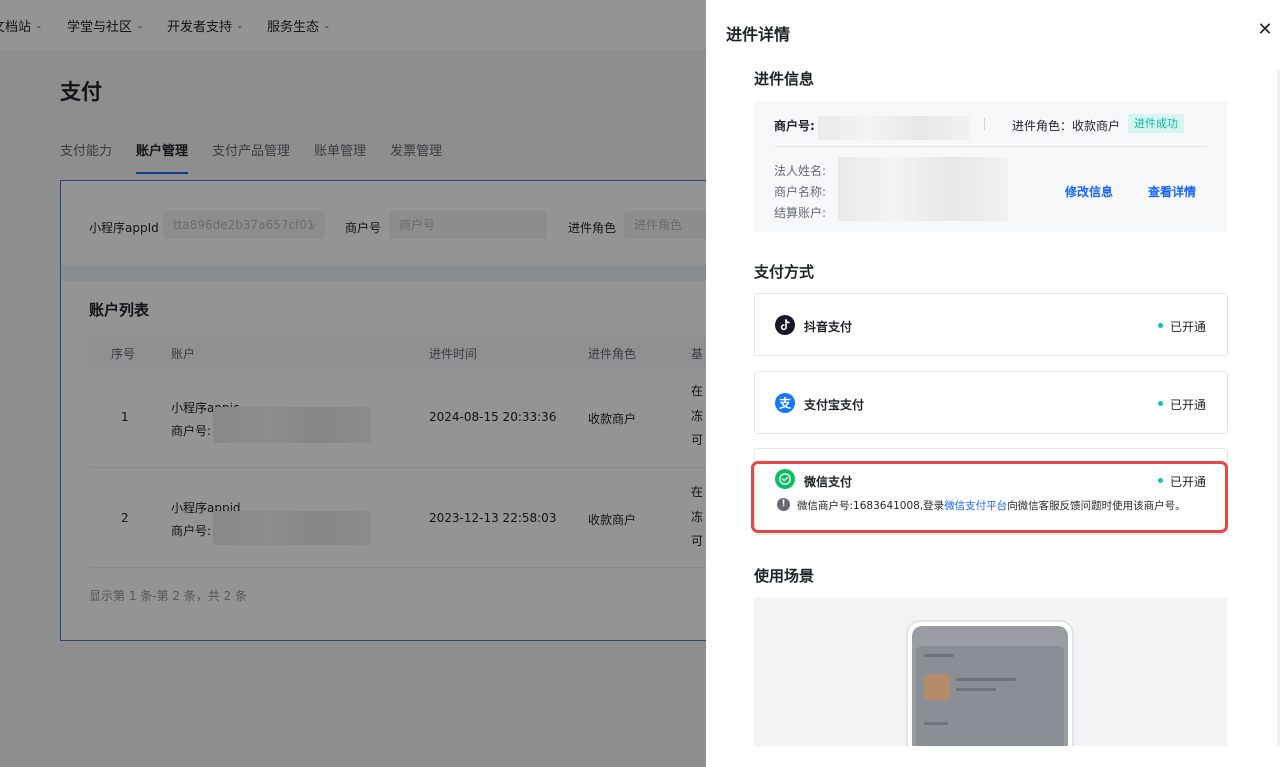  Describe the element at coordinates (784, 576) in the screenshot. I see `scene-section-title: 使用场景` at that location.